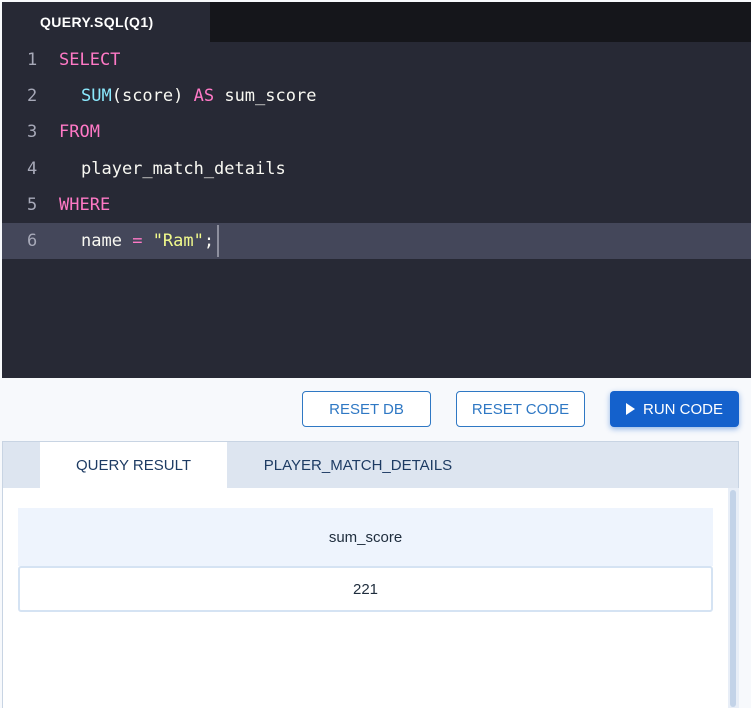 This screenshot has width=751, height=708. What do you see at coordinates (376, 169) in the screenshot?
I see `code-line-4: 4 player_match_details` at bounding box center [376, 169].